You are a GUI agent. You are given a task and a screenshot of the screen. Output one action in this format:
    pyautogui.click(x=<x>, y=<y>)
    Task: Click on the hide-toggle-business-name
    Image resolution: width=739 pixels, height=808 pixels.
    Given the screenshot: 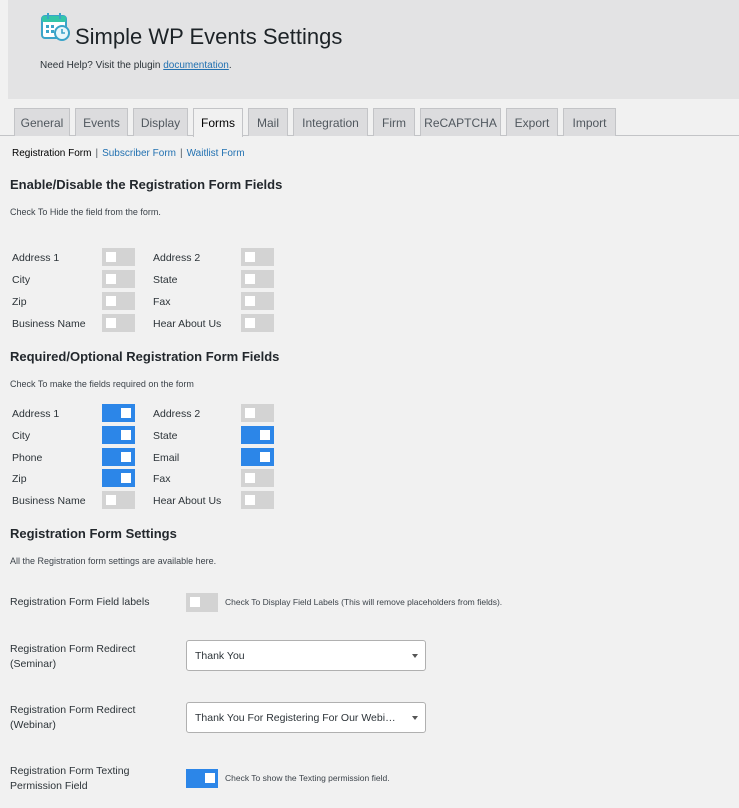 What is the action you would take?
    pyautogui.click(x=118, y=323)
    